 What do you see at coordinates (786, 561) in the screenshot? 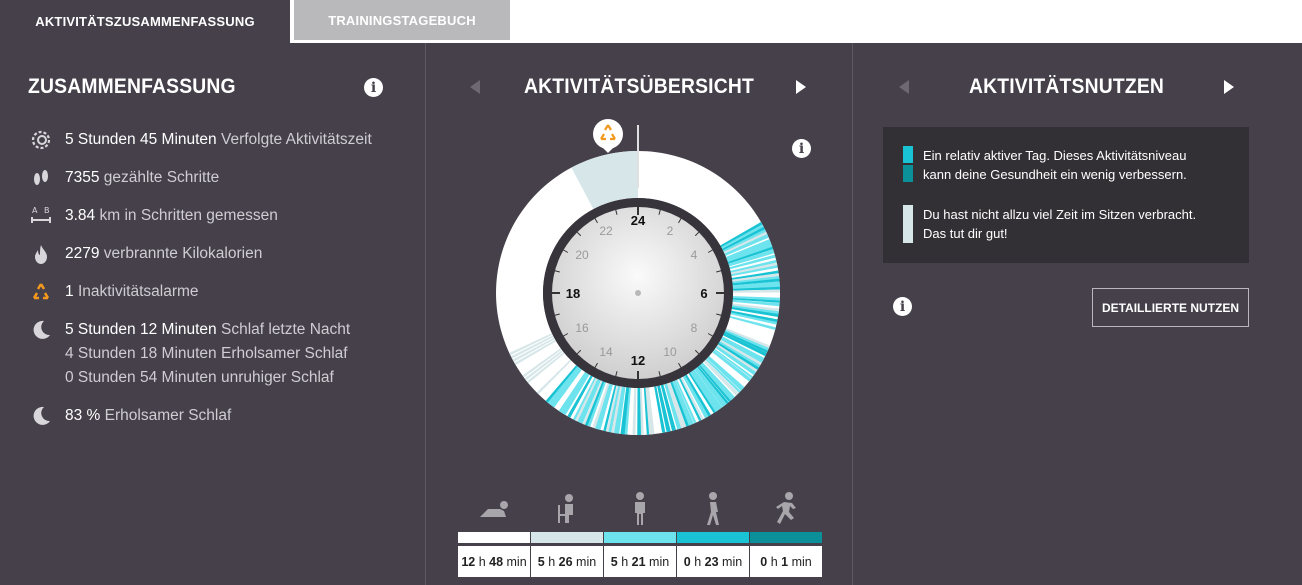
I see `running-time-value: 0 h 1 min` at bounding box center [786, 561].